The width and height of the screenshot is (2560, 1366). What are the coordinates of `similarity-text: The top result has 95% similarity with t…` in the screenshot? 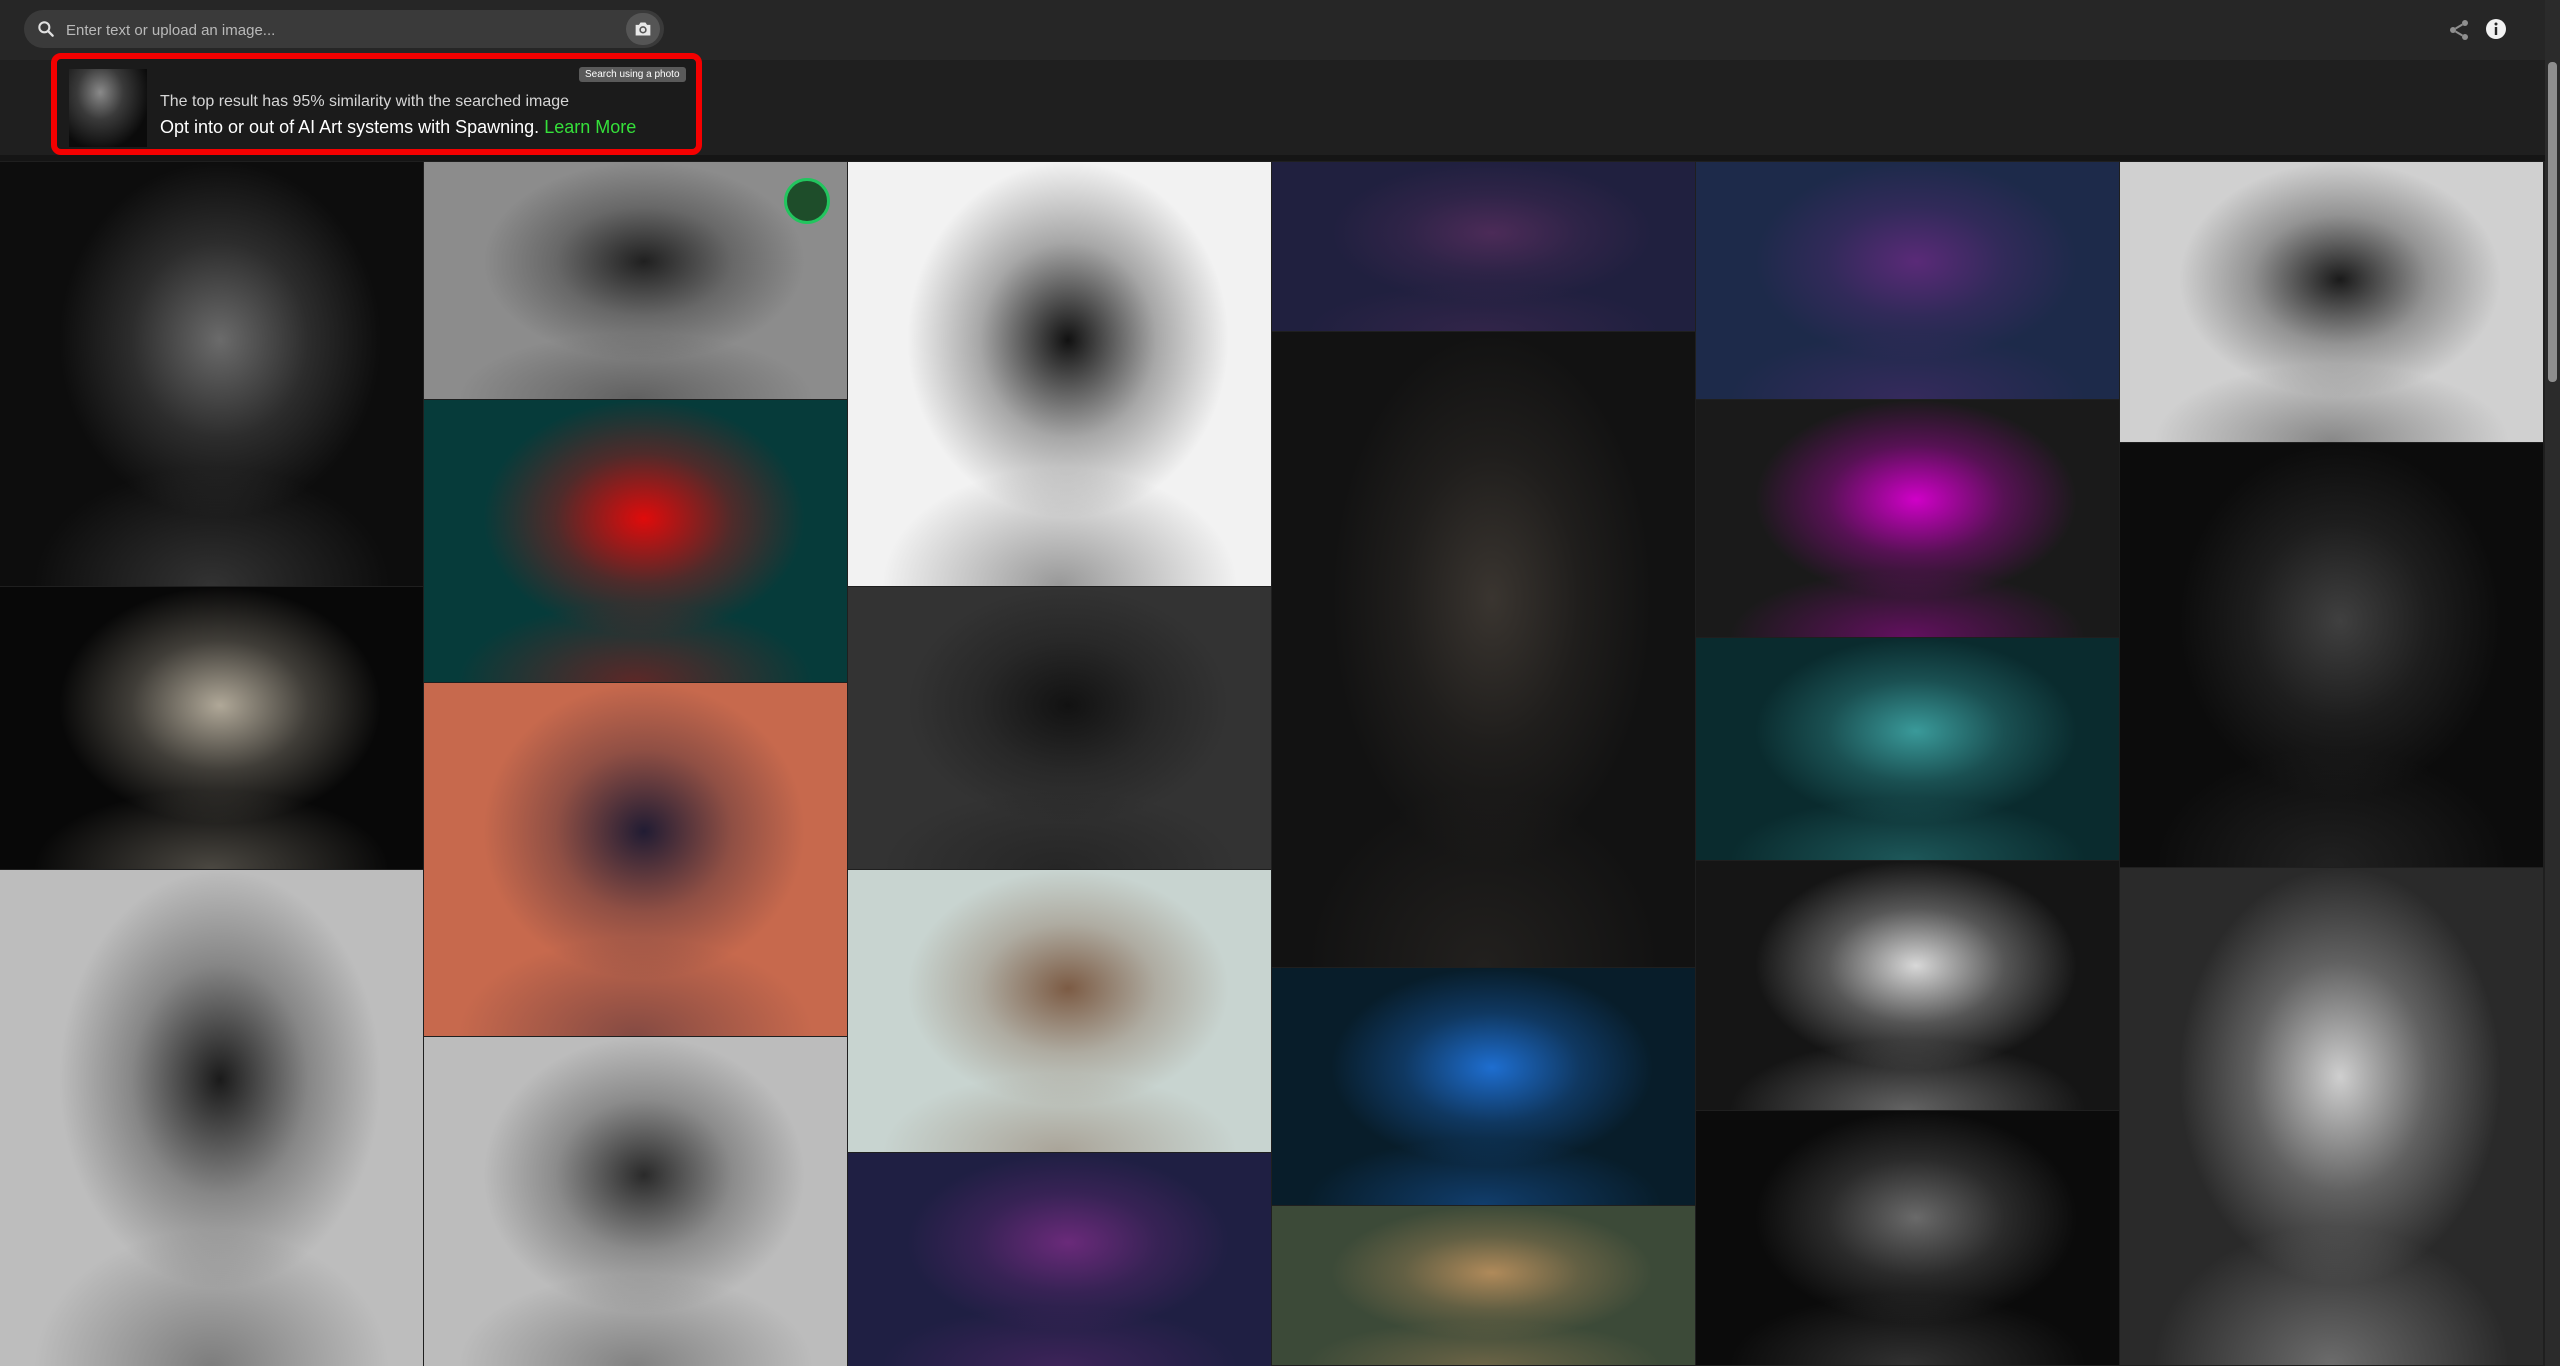 It's located at (365, 101).